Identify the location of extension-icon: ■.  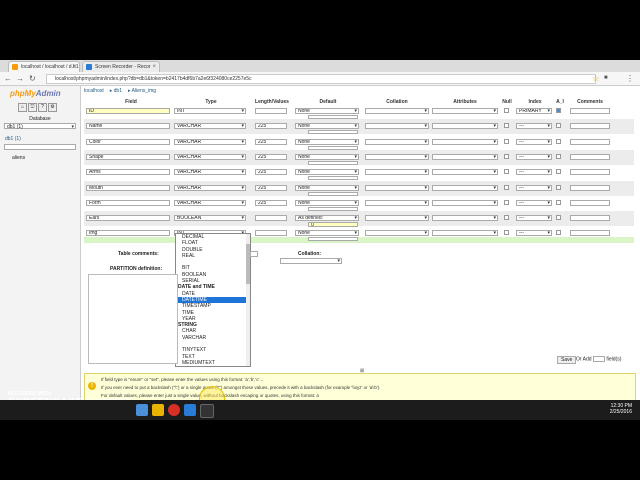
(606, 78).